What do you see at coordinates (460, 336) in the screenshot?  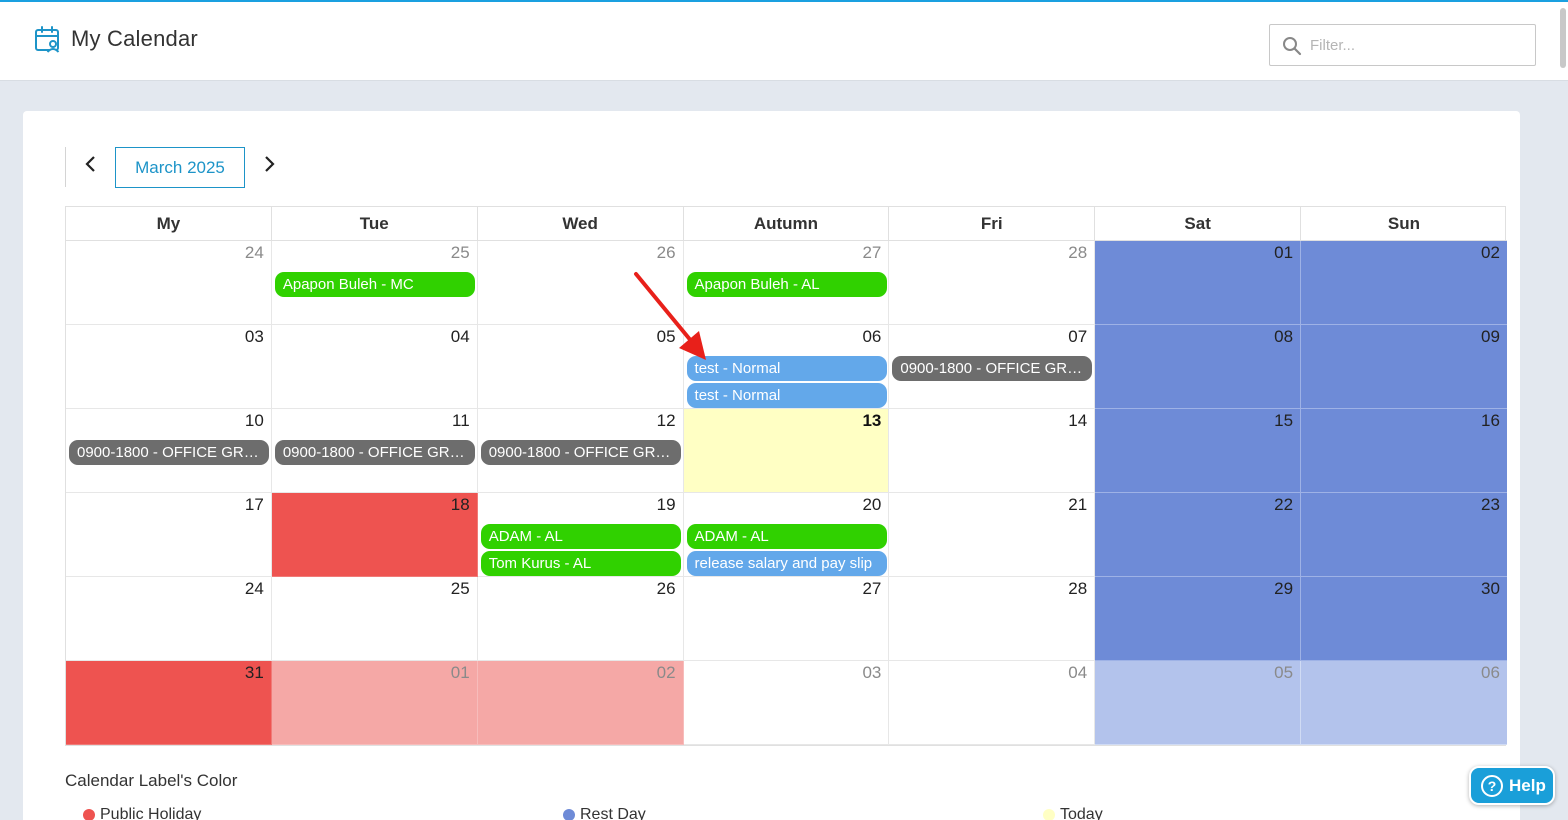 I see `day-number: 04` at bounding box center [460, 336].